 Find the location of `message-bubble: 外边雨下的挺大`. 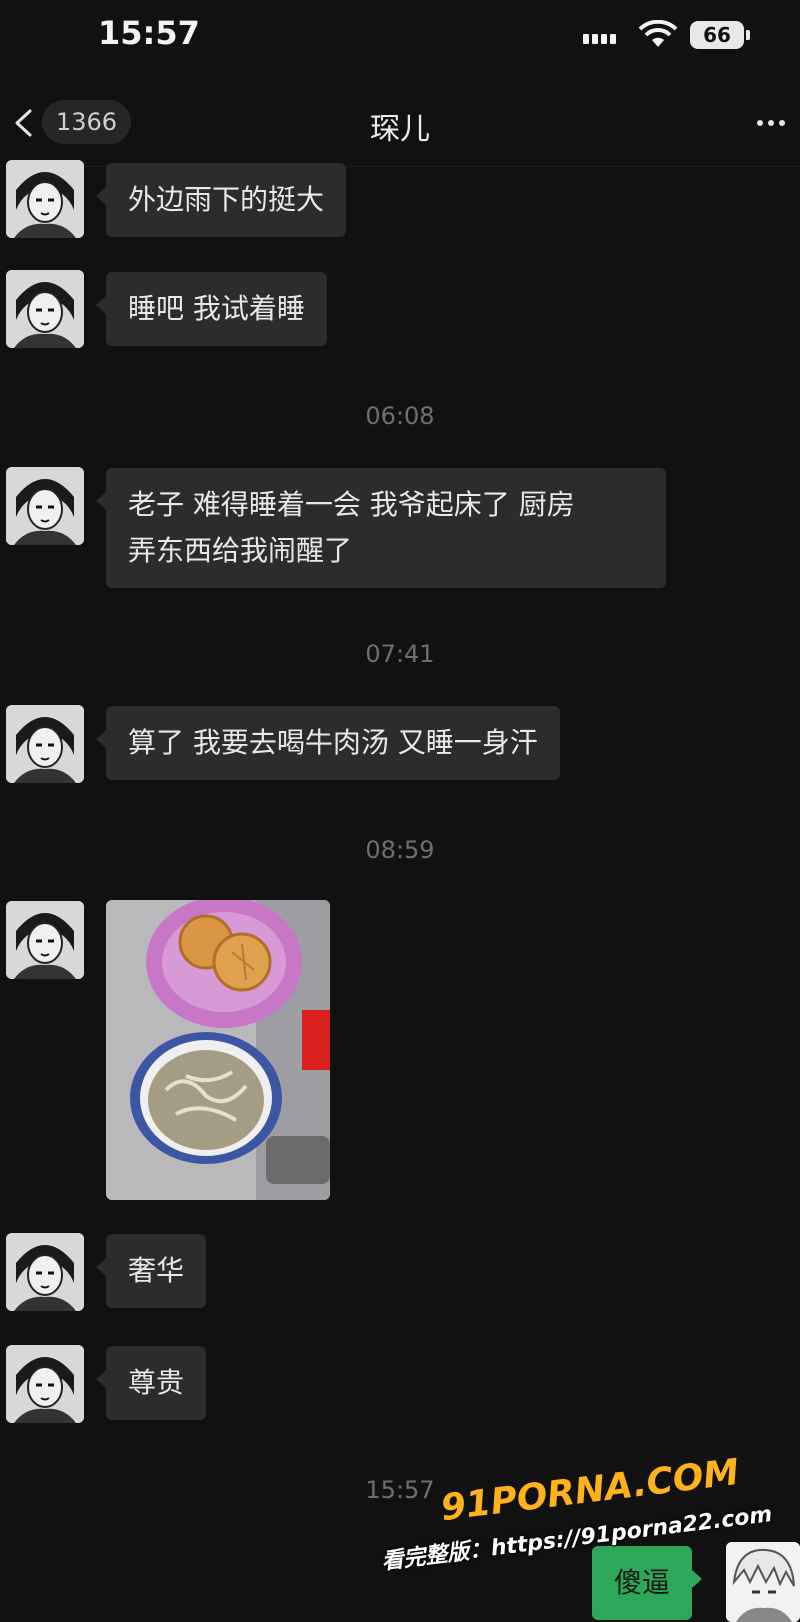

message-bubble: 外边雨下的挺大 is located at coordinates (221, 200).